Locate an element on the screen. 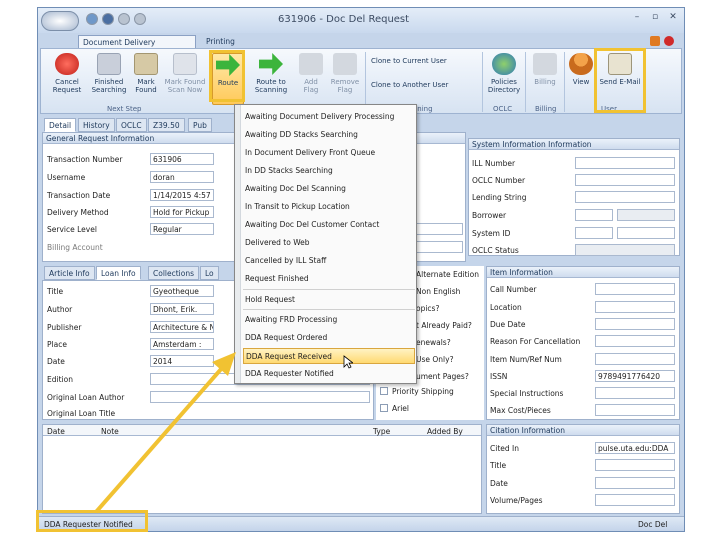  arrow-line is located at coordinates (159, 440).